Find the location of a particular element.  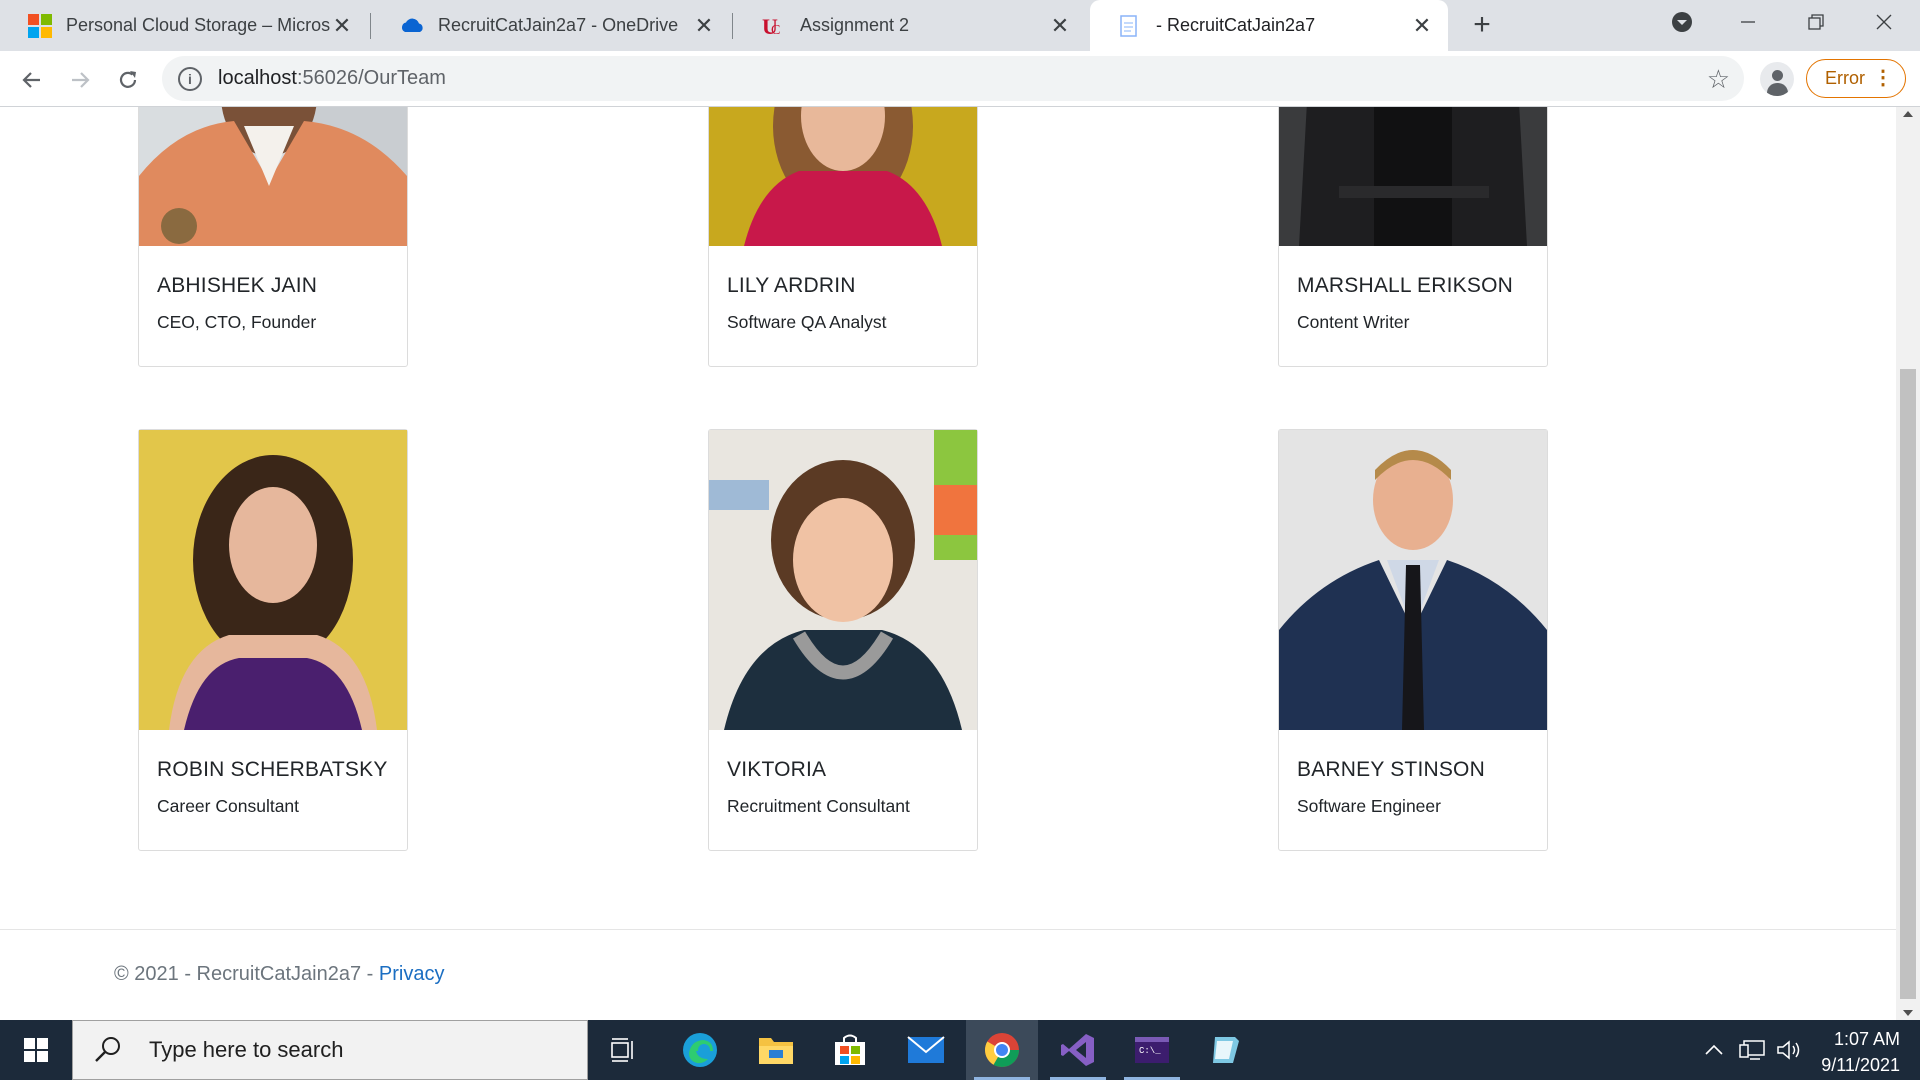

team-card: VIKTORIA Recruitment Consultant is located at coordinates (843, 640).